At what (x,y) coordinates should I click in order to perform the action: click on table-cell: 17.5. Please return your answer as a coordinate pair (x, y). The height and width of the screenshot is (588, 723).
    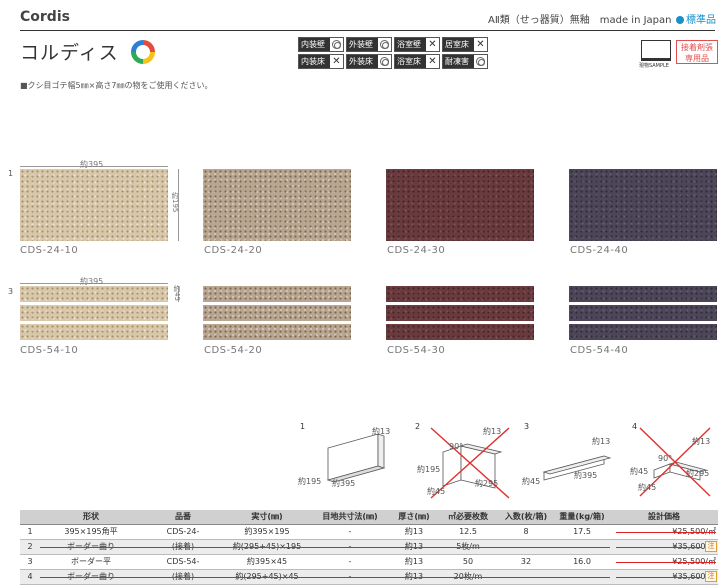
    Looking at the image, I should click on (582, 532).